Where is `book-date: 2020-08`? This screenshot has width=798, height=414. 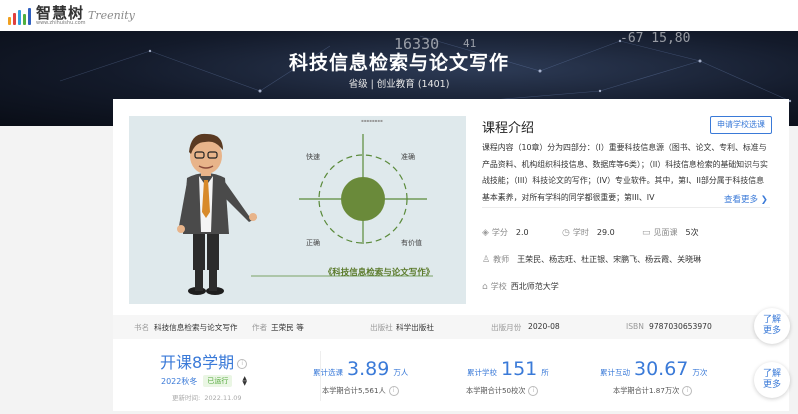
book-date: 2020-08 is located at coordinates (544, 326).